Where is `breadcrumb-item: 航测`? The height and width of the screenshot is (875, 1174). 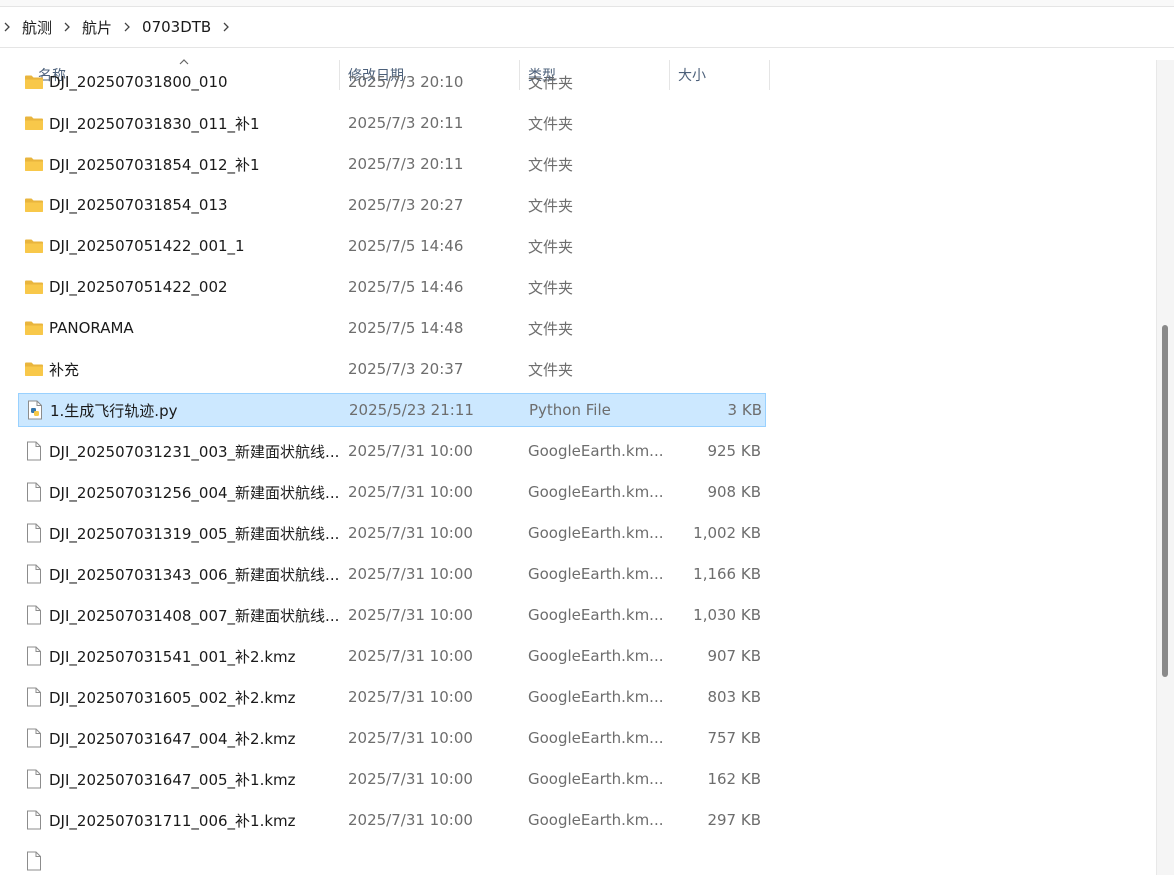 breadcrumb-item: 航测 is located at coordinates (37, 27).